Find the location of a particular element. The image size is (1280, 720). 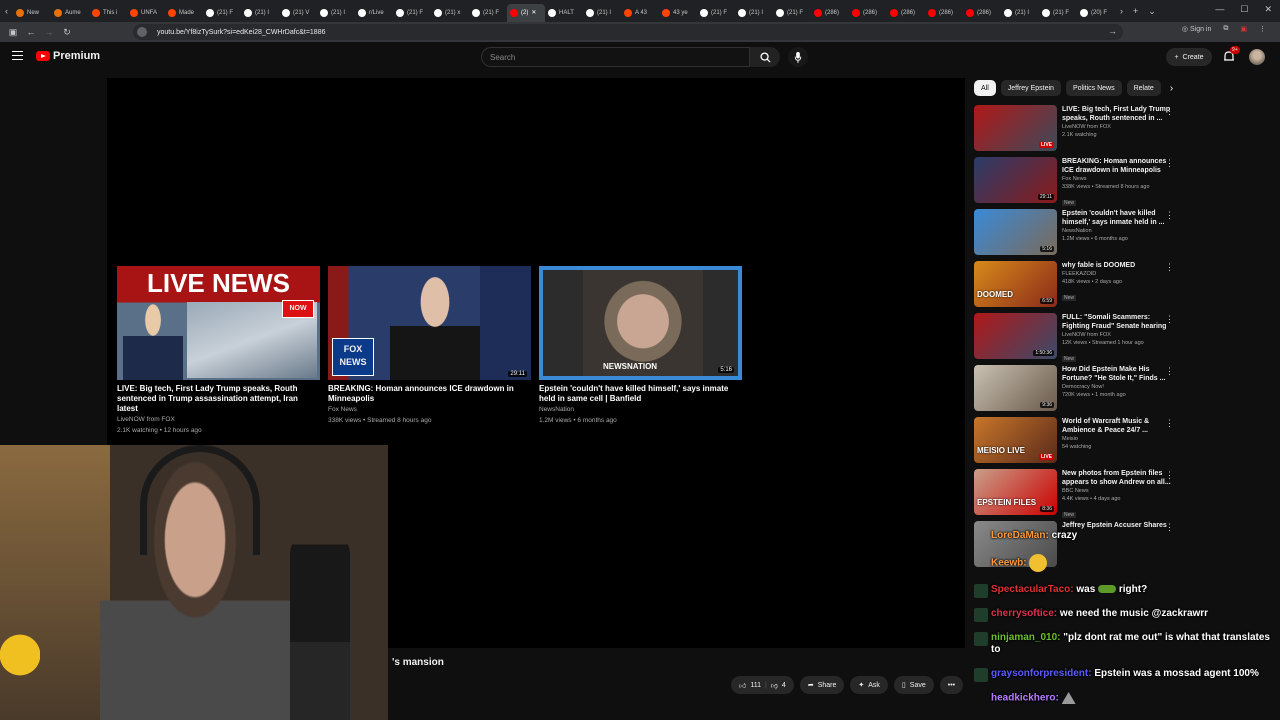

voice-search-button is located at coordinates (798, 57).